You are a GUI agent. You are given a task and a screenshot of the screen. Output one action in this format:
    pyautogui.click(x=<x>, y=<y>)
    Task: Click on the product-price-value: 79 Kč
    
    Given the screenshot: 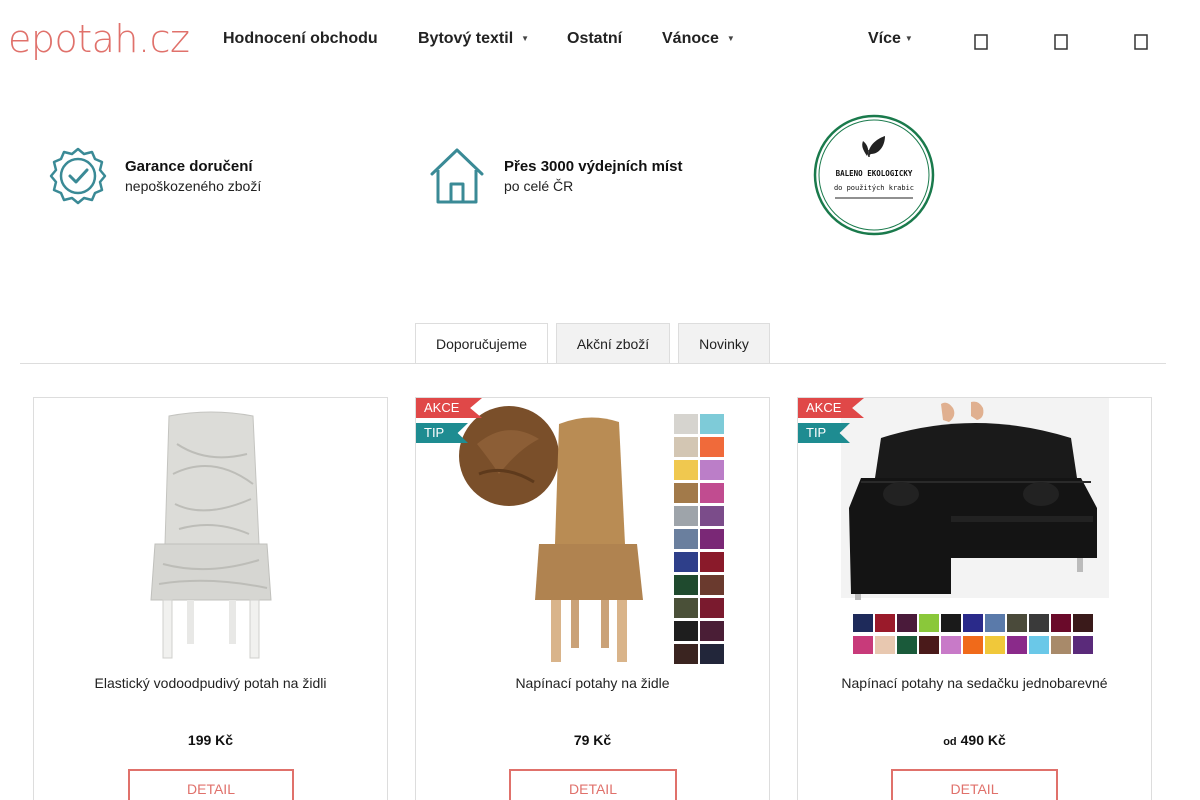 What is the action you would take?
    pyautogui.click(x=592, y=740)
    